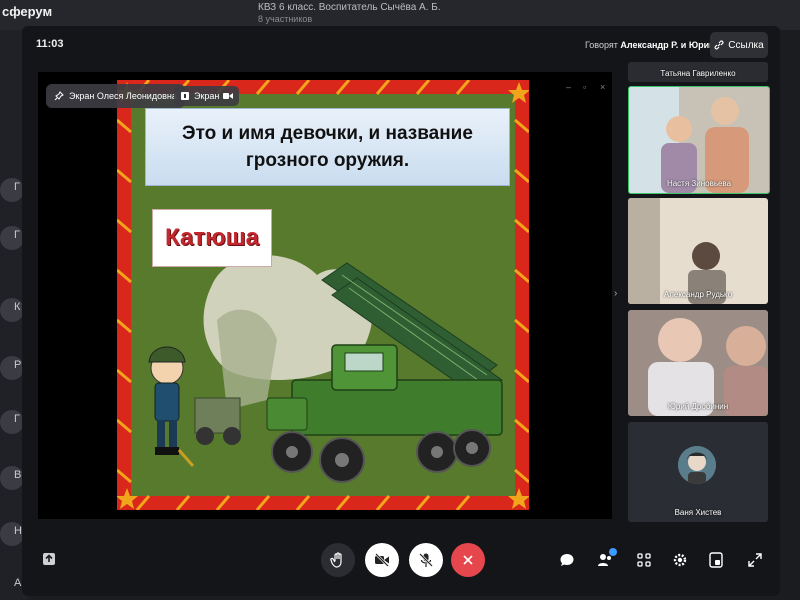 Image resolution: width=800 pixels, height=600 pixels. I want to click on call-time: 11:03, so click(50, 44).